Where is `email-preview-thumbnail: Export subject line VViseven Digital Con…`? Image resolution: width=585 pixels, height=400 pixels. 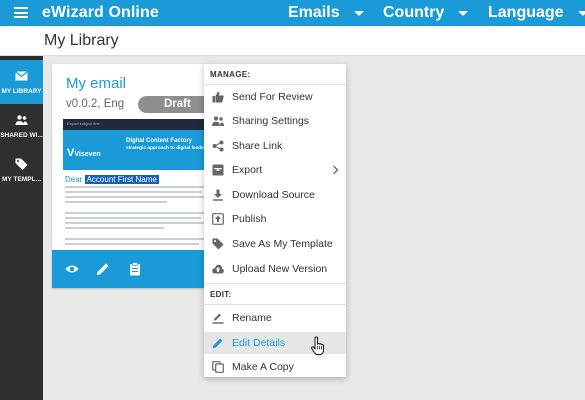
email-preview-thumbnail: Export subject line VViseven Digital Con… is located at coordinates (138, 183).